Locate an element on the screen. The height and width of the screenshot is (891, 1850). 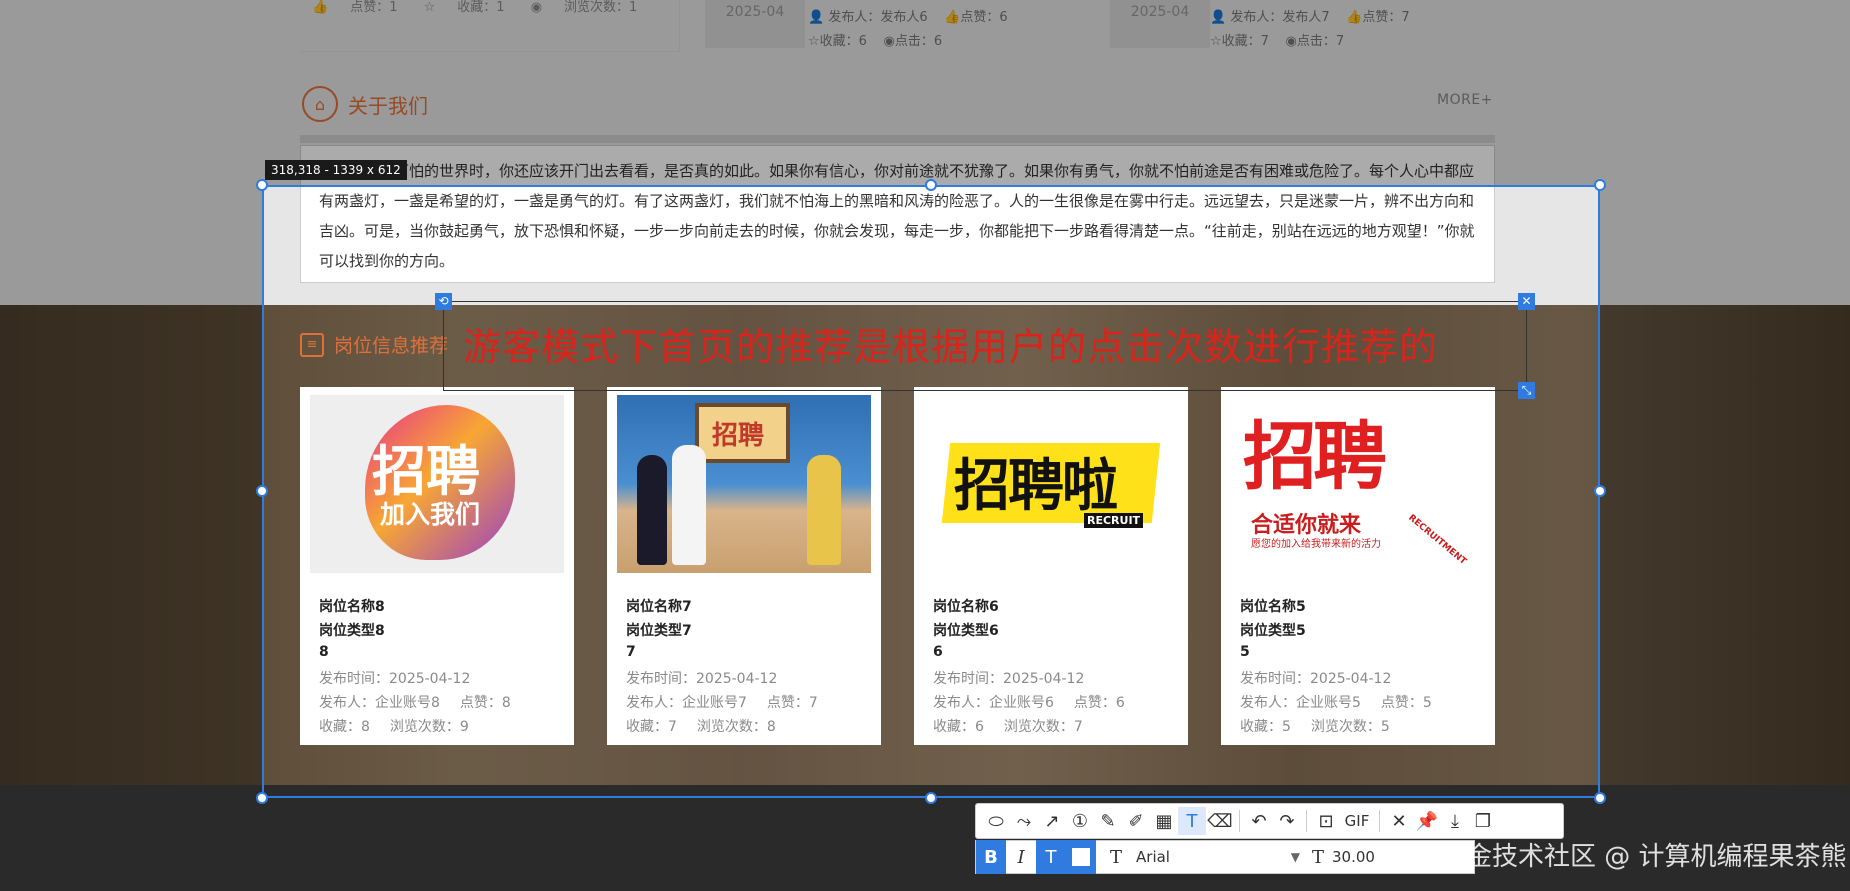
dim-overlay-right is located at coordinates (1725, 485).